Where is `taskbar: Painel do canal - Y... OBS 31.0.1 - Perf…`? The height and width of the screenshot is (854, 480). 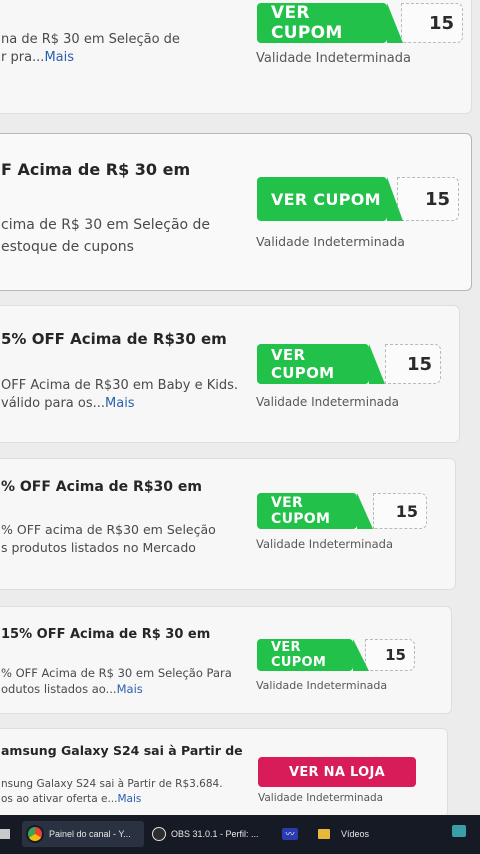 taskbar: Painel do canal - Y... OBS 31.0.1 - Perf… is located at coordinates (240, 834).